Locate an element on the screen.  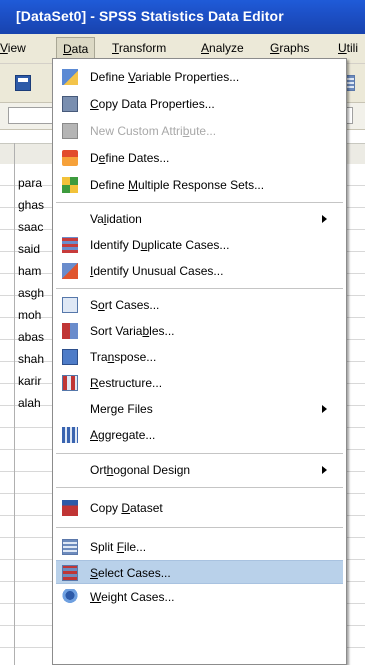
sort-cases-icon is located at coordinates (70, 305).